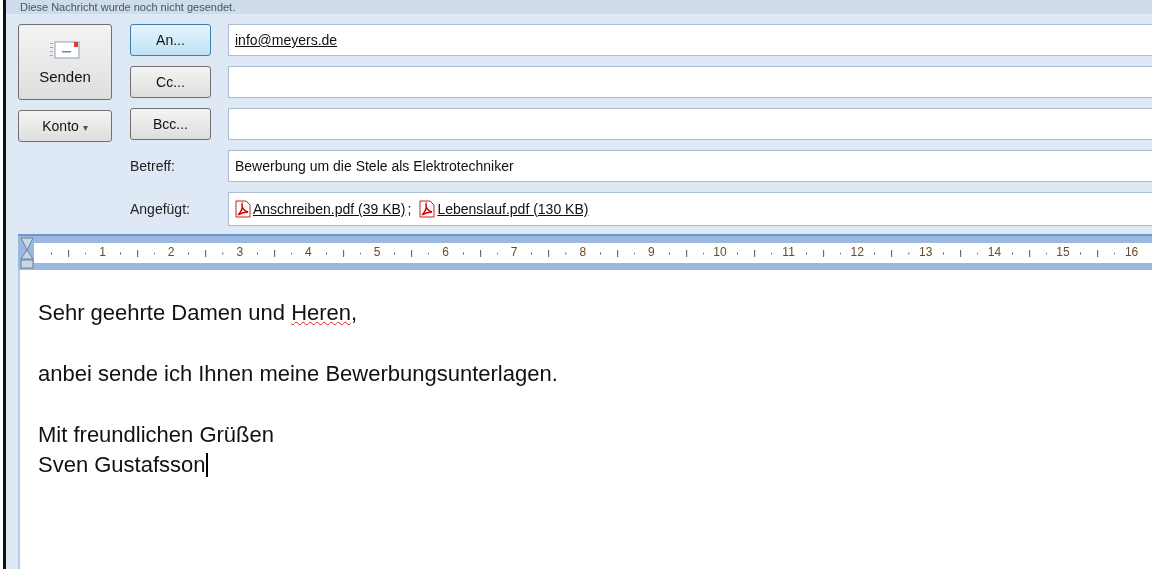 Image resolution: width=1152 pixels, height=569 pixels. I want to click on ruler-number: 8, so click(583, 252).